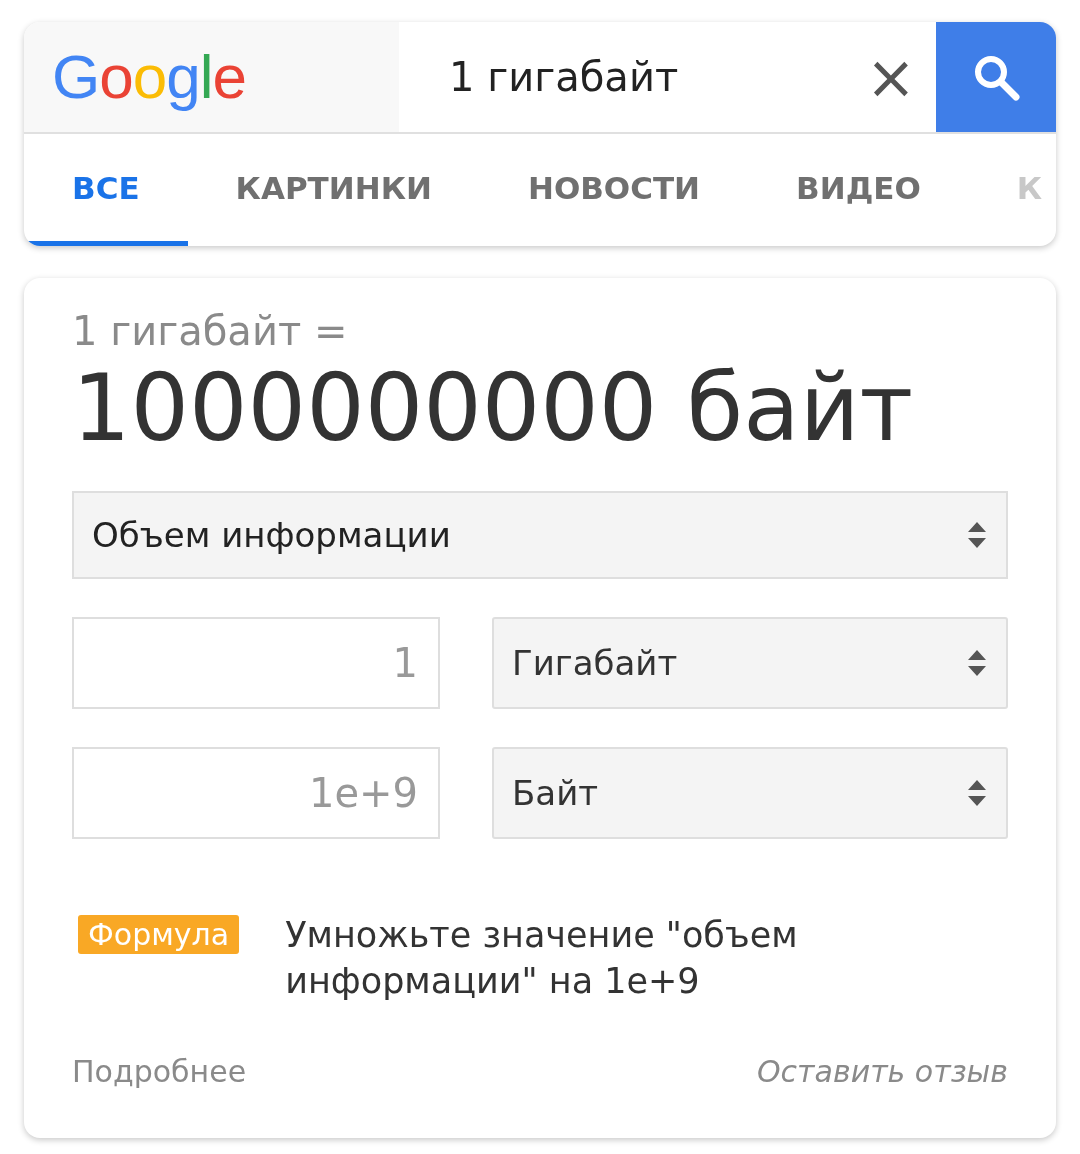 This screenshot has width=1080, height=1154. I want to click on search-field: 1 гигабайт, so click(622, 77).